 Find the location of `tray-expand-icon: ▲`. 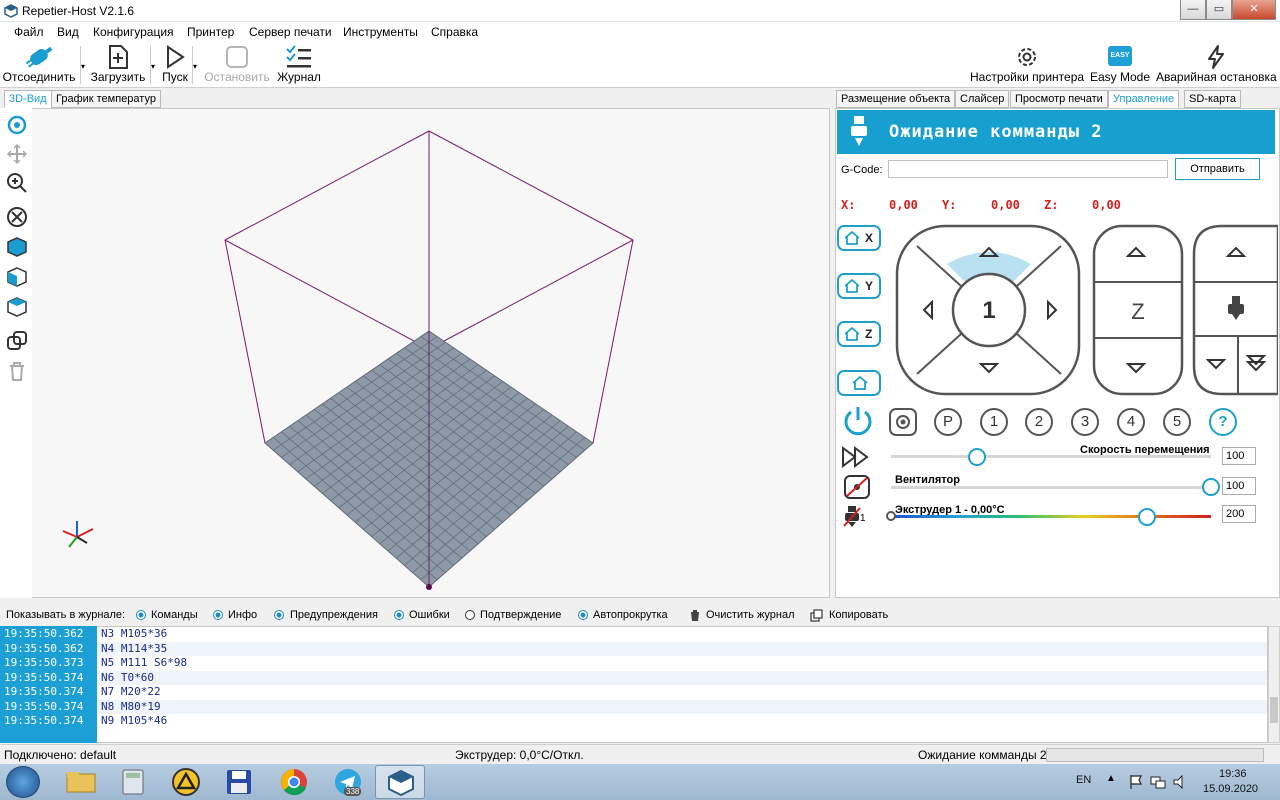

tray-expand-icon: ▲ is located at coordinates (1111, 778).